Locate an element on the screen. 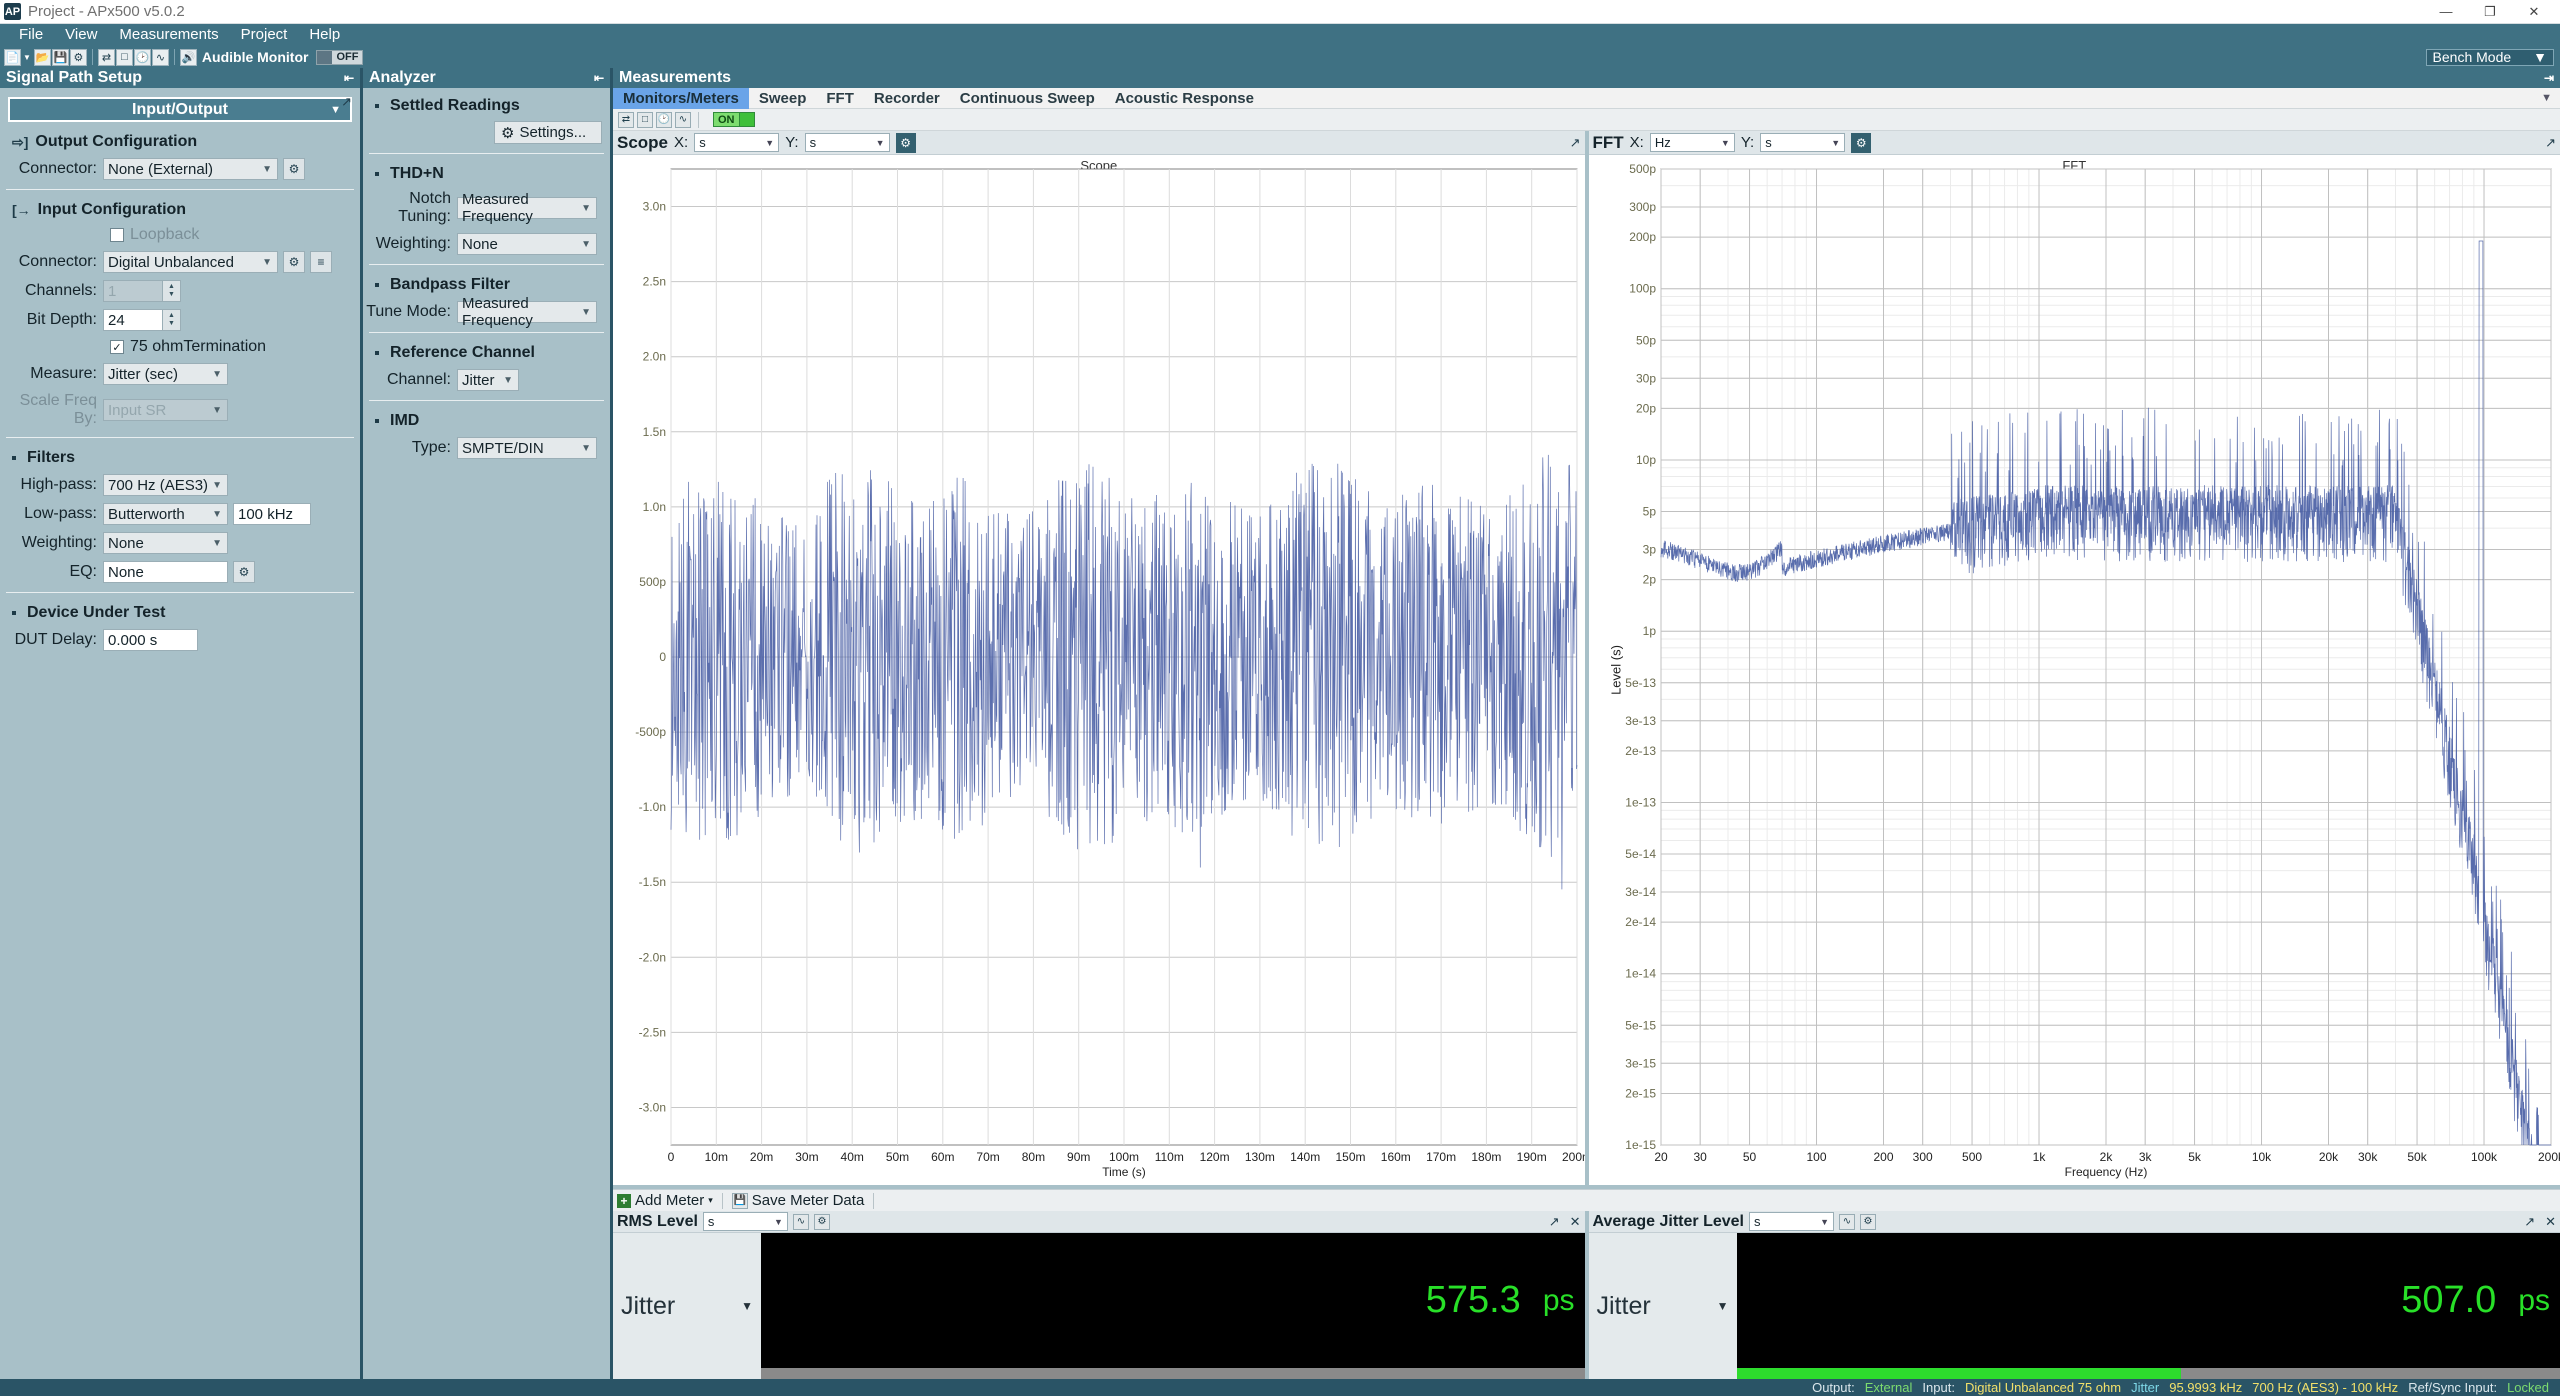  tab-recorder: Recorder is located at coordinates (907, 98).